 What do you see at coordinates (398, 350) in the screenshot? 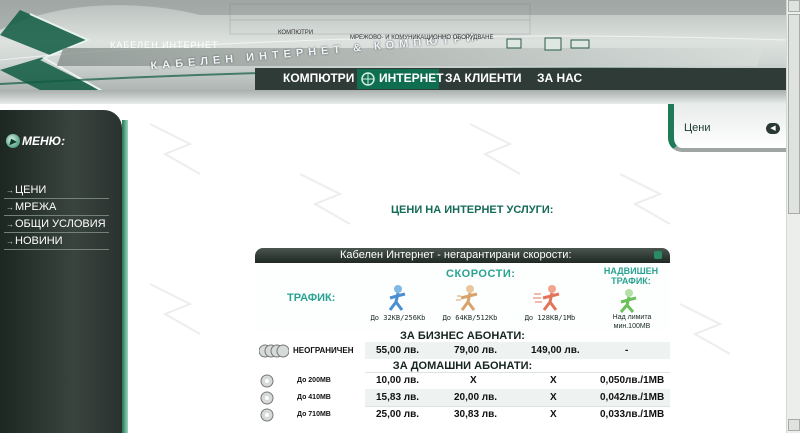
I see `price-cell: 55,00 лв.` at bounding box center [398, 350].